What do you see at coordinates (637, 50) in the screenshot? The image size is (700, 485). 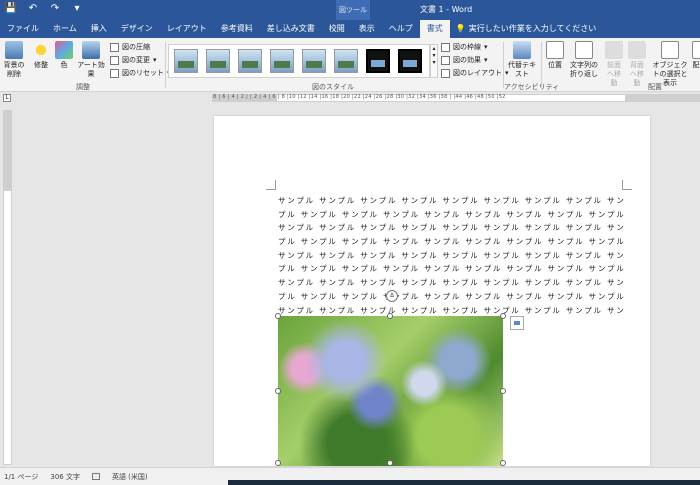 I see `send-backward-icon` at bounding box center [637, 50].